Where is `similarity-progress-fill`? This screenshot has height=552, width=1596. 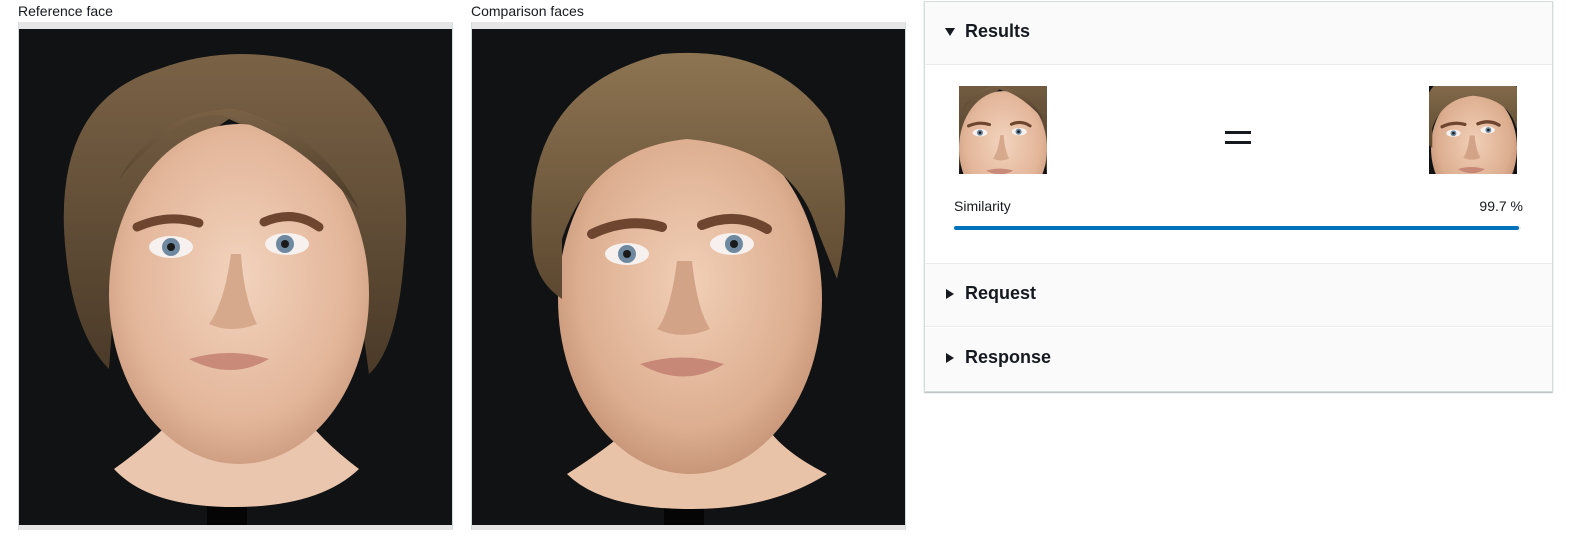
similarity-progress-fill is located at coordinates (1237, 228).